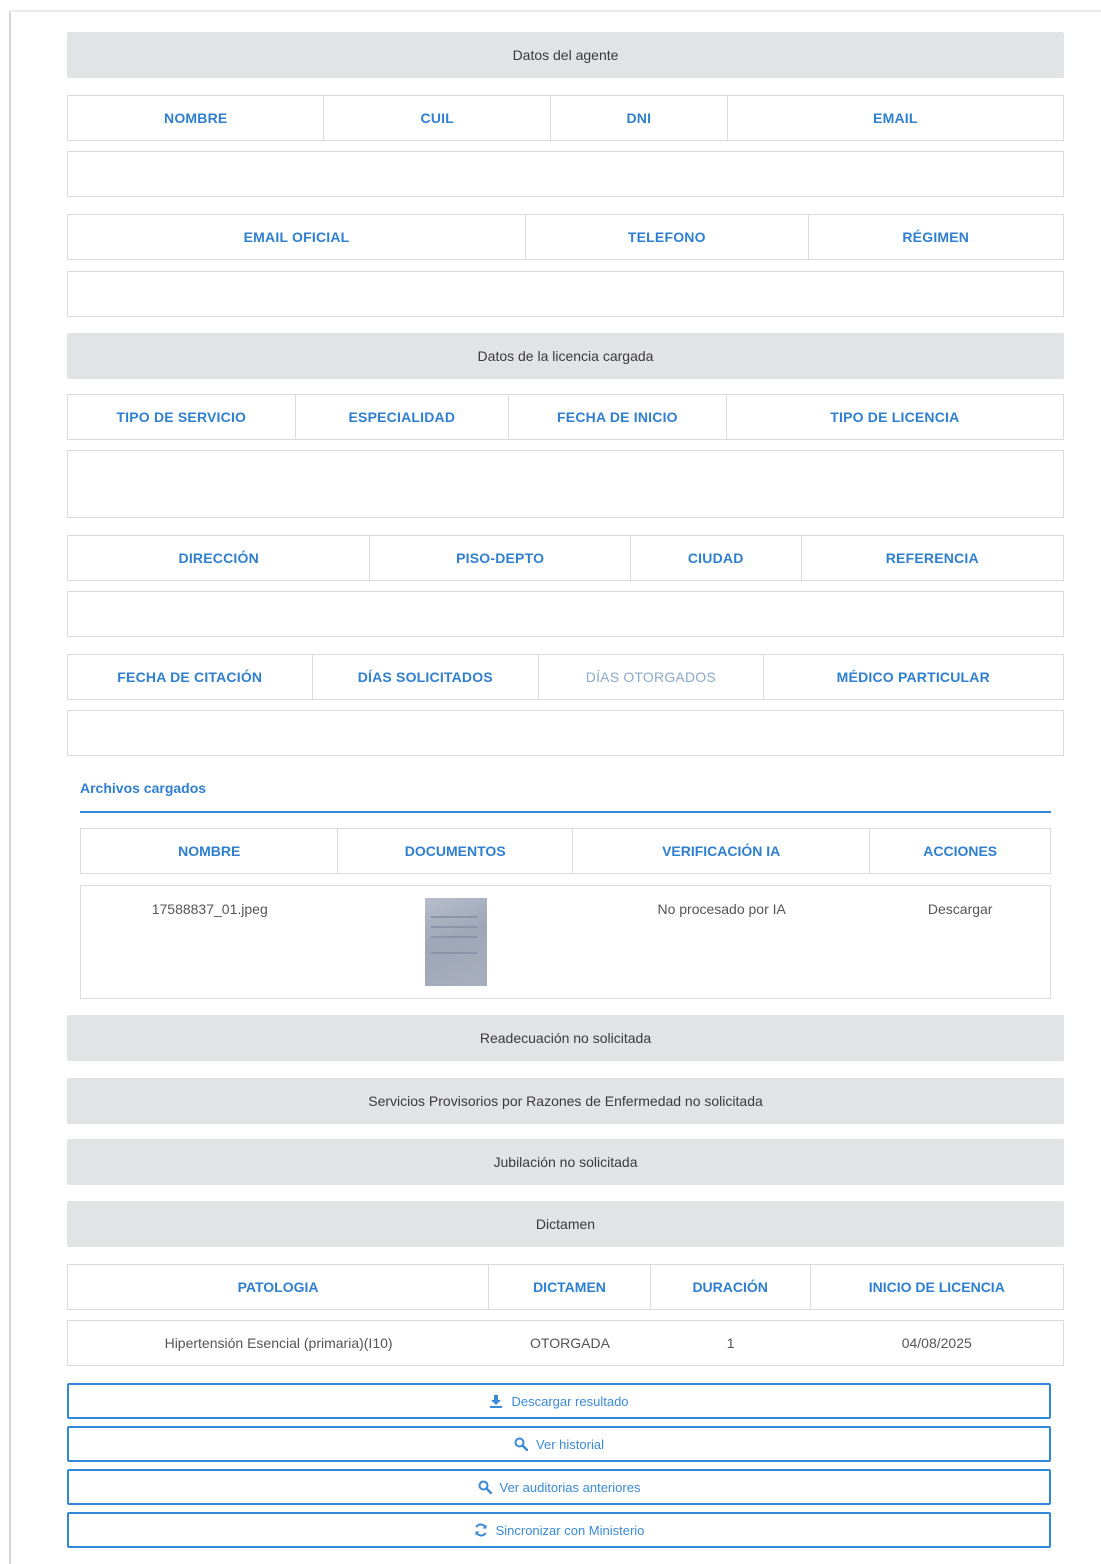  Describe the element at coordinates (481, 1530) in the screenshot. I see `sync-icon` at that location.